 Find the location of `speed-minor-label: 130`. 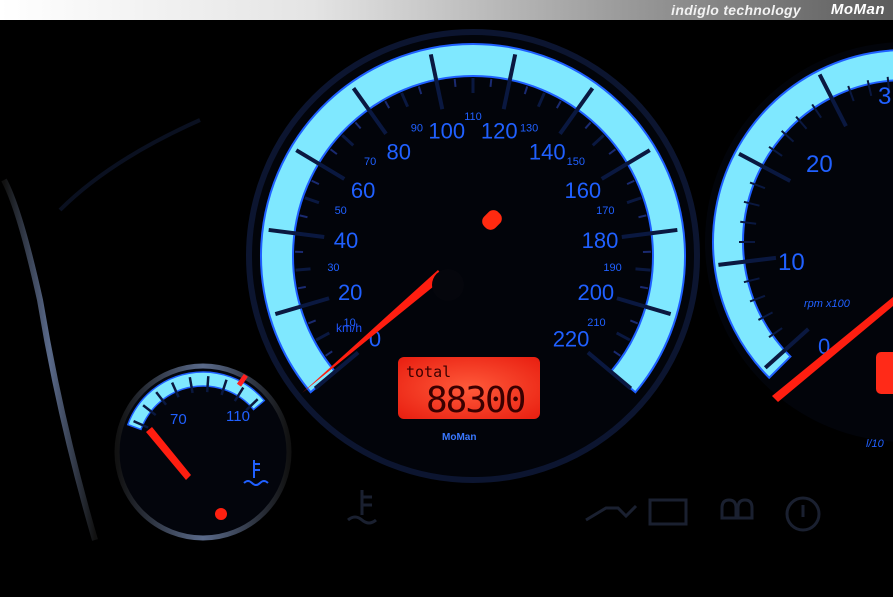

speed-minor-label: 130 is located at coordinates (529, 129).